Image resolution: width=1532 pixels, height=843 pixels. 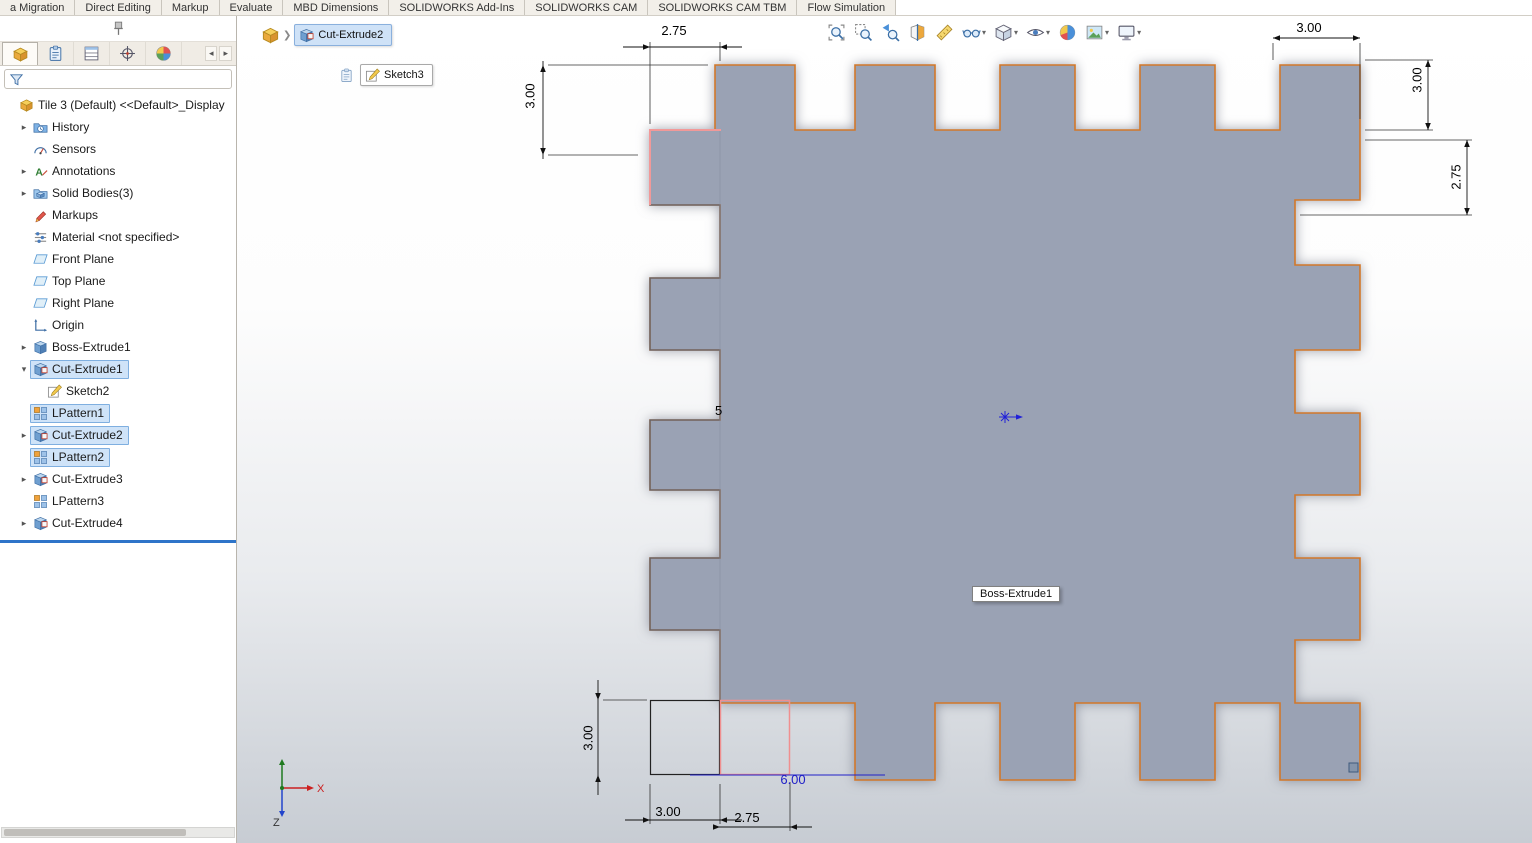 What do you see at coordinates (211, 53) in the screenshot?
I see `panel-prev-button: ◂` at bounding box center [211, 53].